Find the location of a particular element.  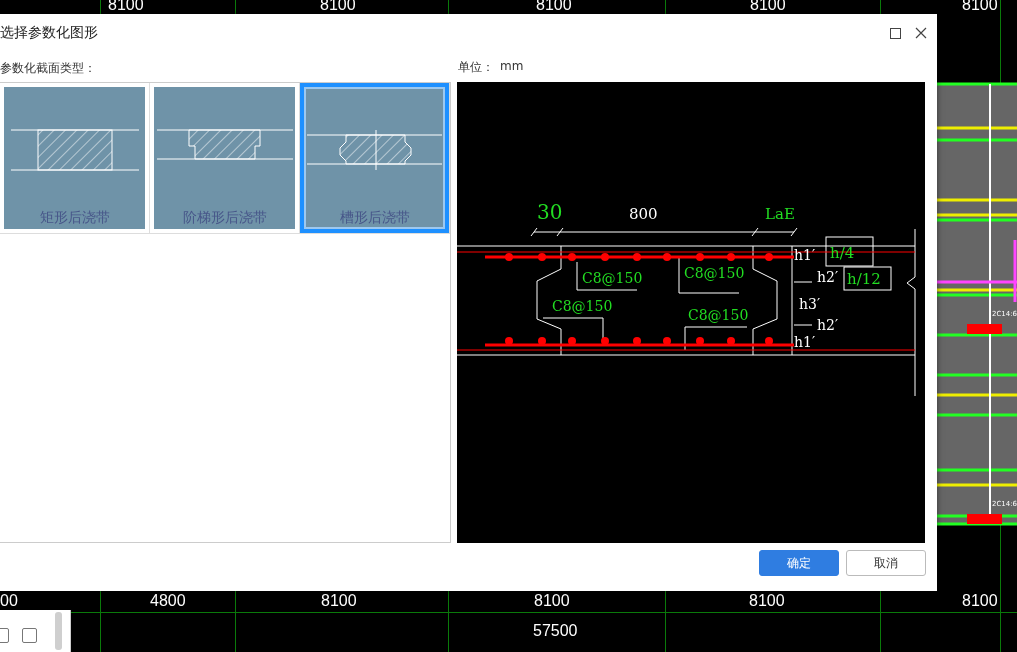

unit-value: mm is located at coordinates (512, 66).